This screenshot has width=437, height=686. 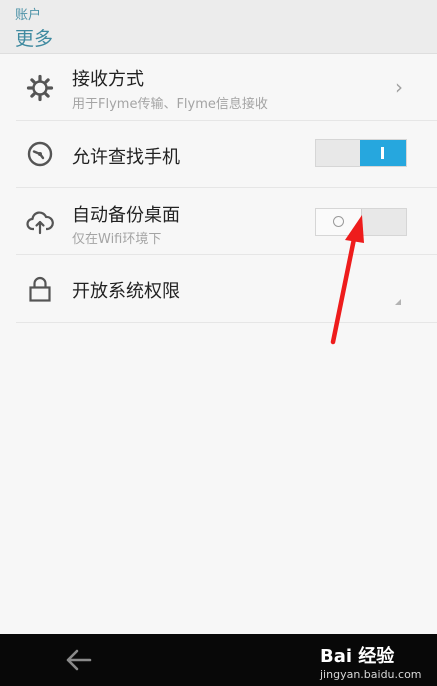 What do you see at coordinates (357, 656) in the screenshot?
I see `watermark-logo: Bai 经验` at bounding box center [357, 656].